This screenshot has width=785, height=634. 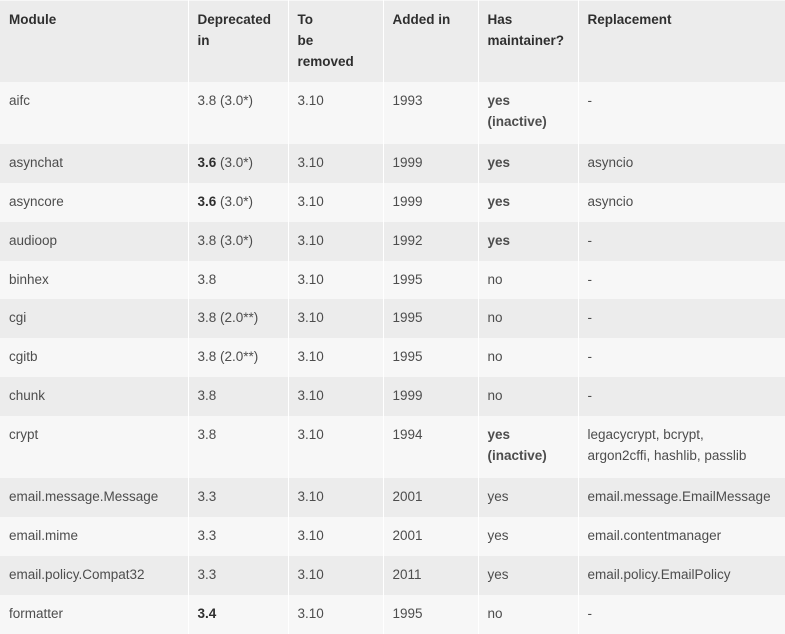 What do you see at coordinates (225, 100) in the screenshot?
I see `deprecated-version-detail: 3.8 (3.0*)` at bounding box center [225, 100].